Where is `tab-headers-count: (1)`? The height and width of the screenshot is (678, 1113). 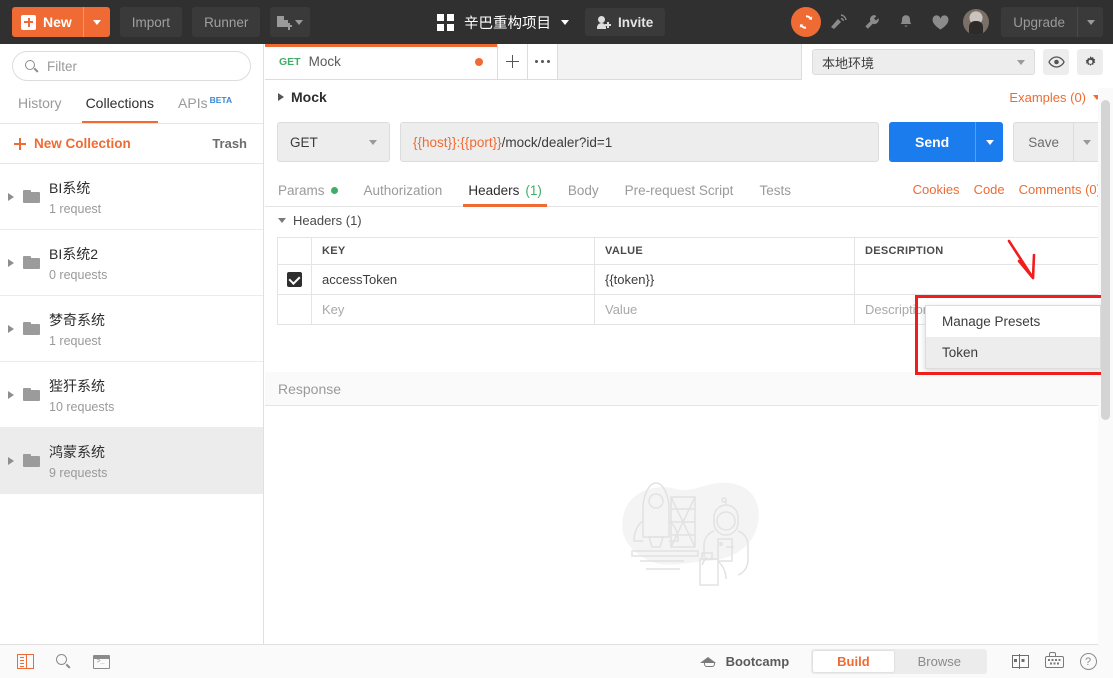 tab-headers-count: (1) is located at coordinates (533, 190).